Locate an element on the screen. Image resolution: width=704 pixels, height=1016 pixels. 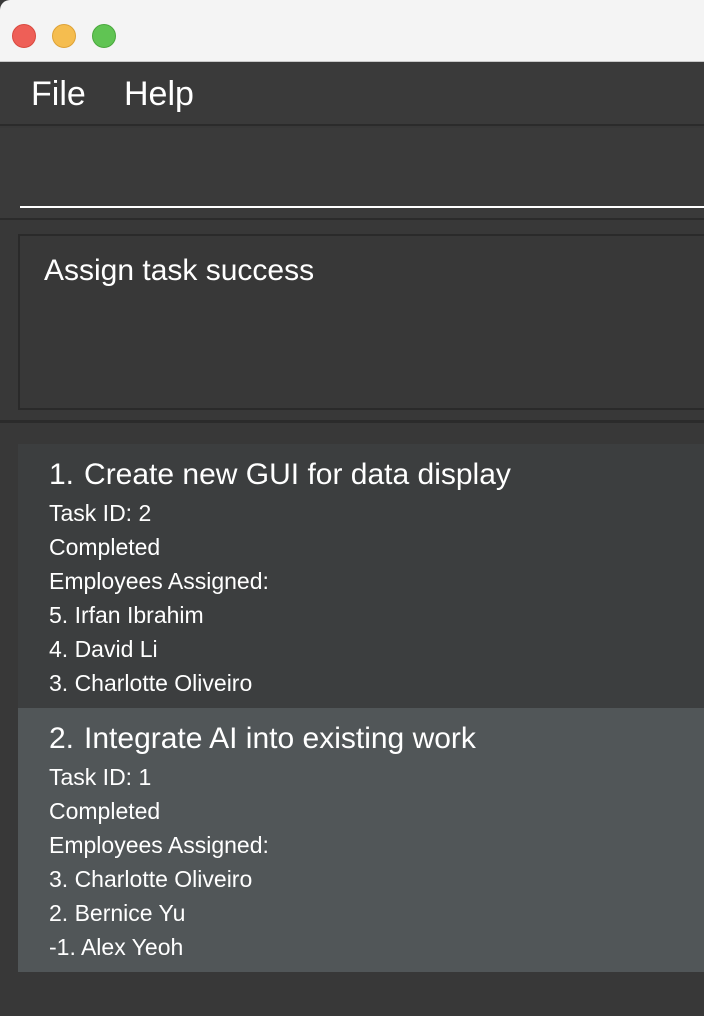
divider is located at coordinates (352, 421).